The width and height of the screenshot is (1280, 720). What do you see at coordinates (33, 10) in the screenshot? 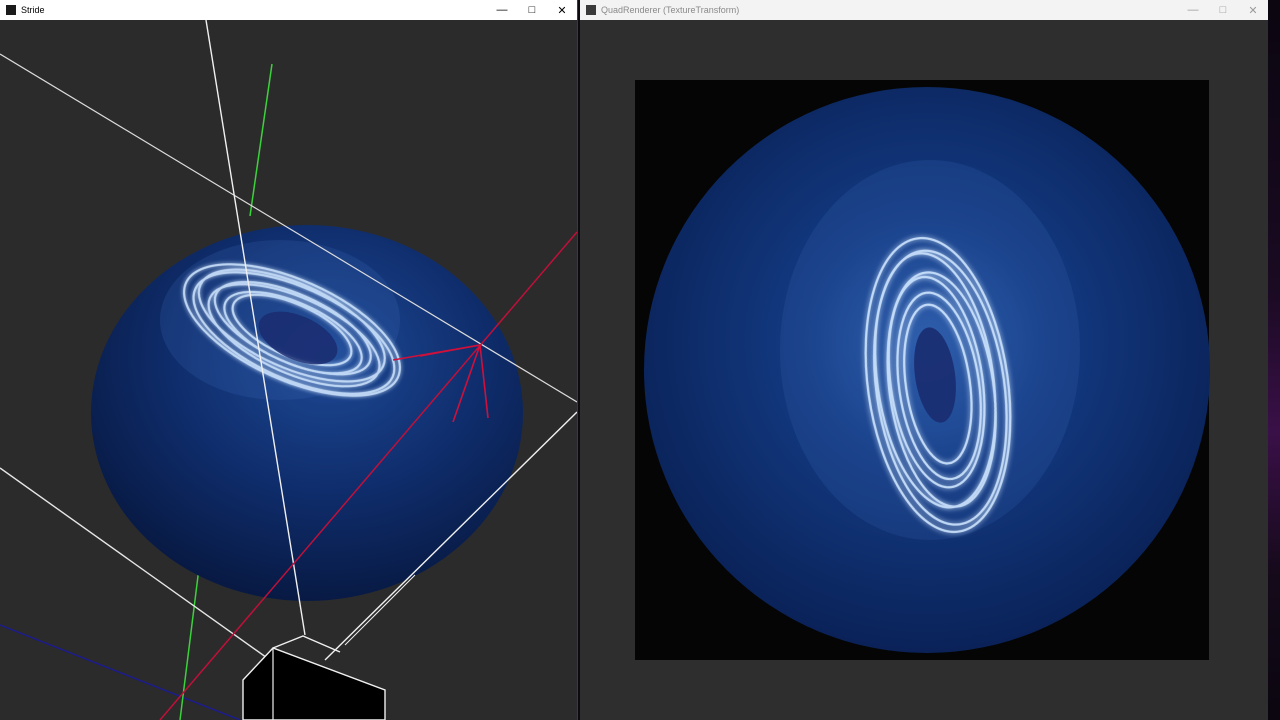
I see `window-title: Stride` at bounding box center [33, 10].